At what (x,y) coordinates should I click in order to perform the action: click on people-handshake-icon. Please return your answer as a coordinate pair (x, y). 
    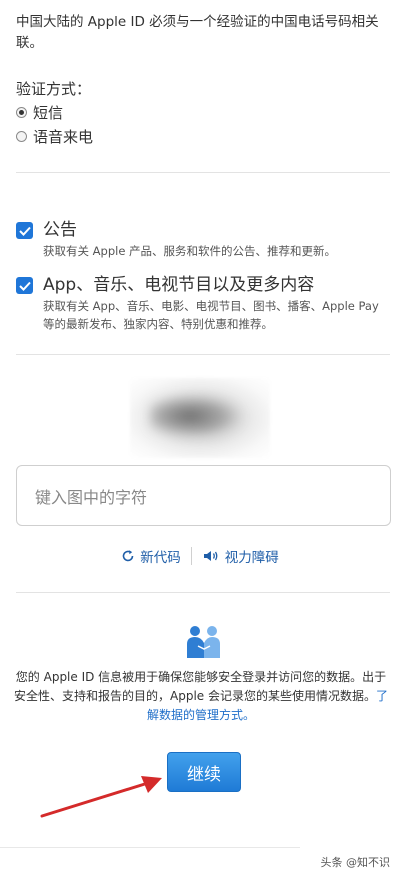
    Looking at the image, I should click on (203, 642).